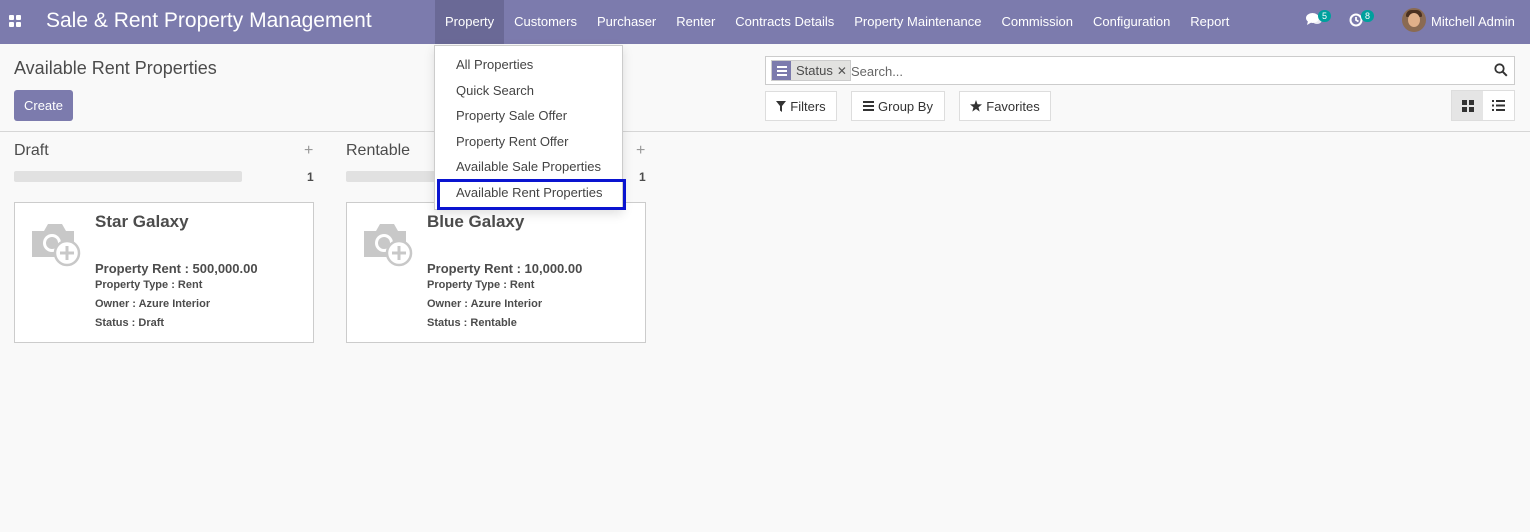 Image resolution: width=1530 pixels, height=532 pixels. What do you see at coordinates (128, 176) in the screenshot?
I see `column-progress-bar` at bounding box center [128, 176].